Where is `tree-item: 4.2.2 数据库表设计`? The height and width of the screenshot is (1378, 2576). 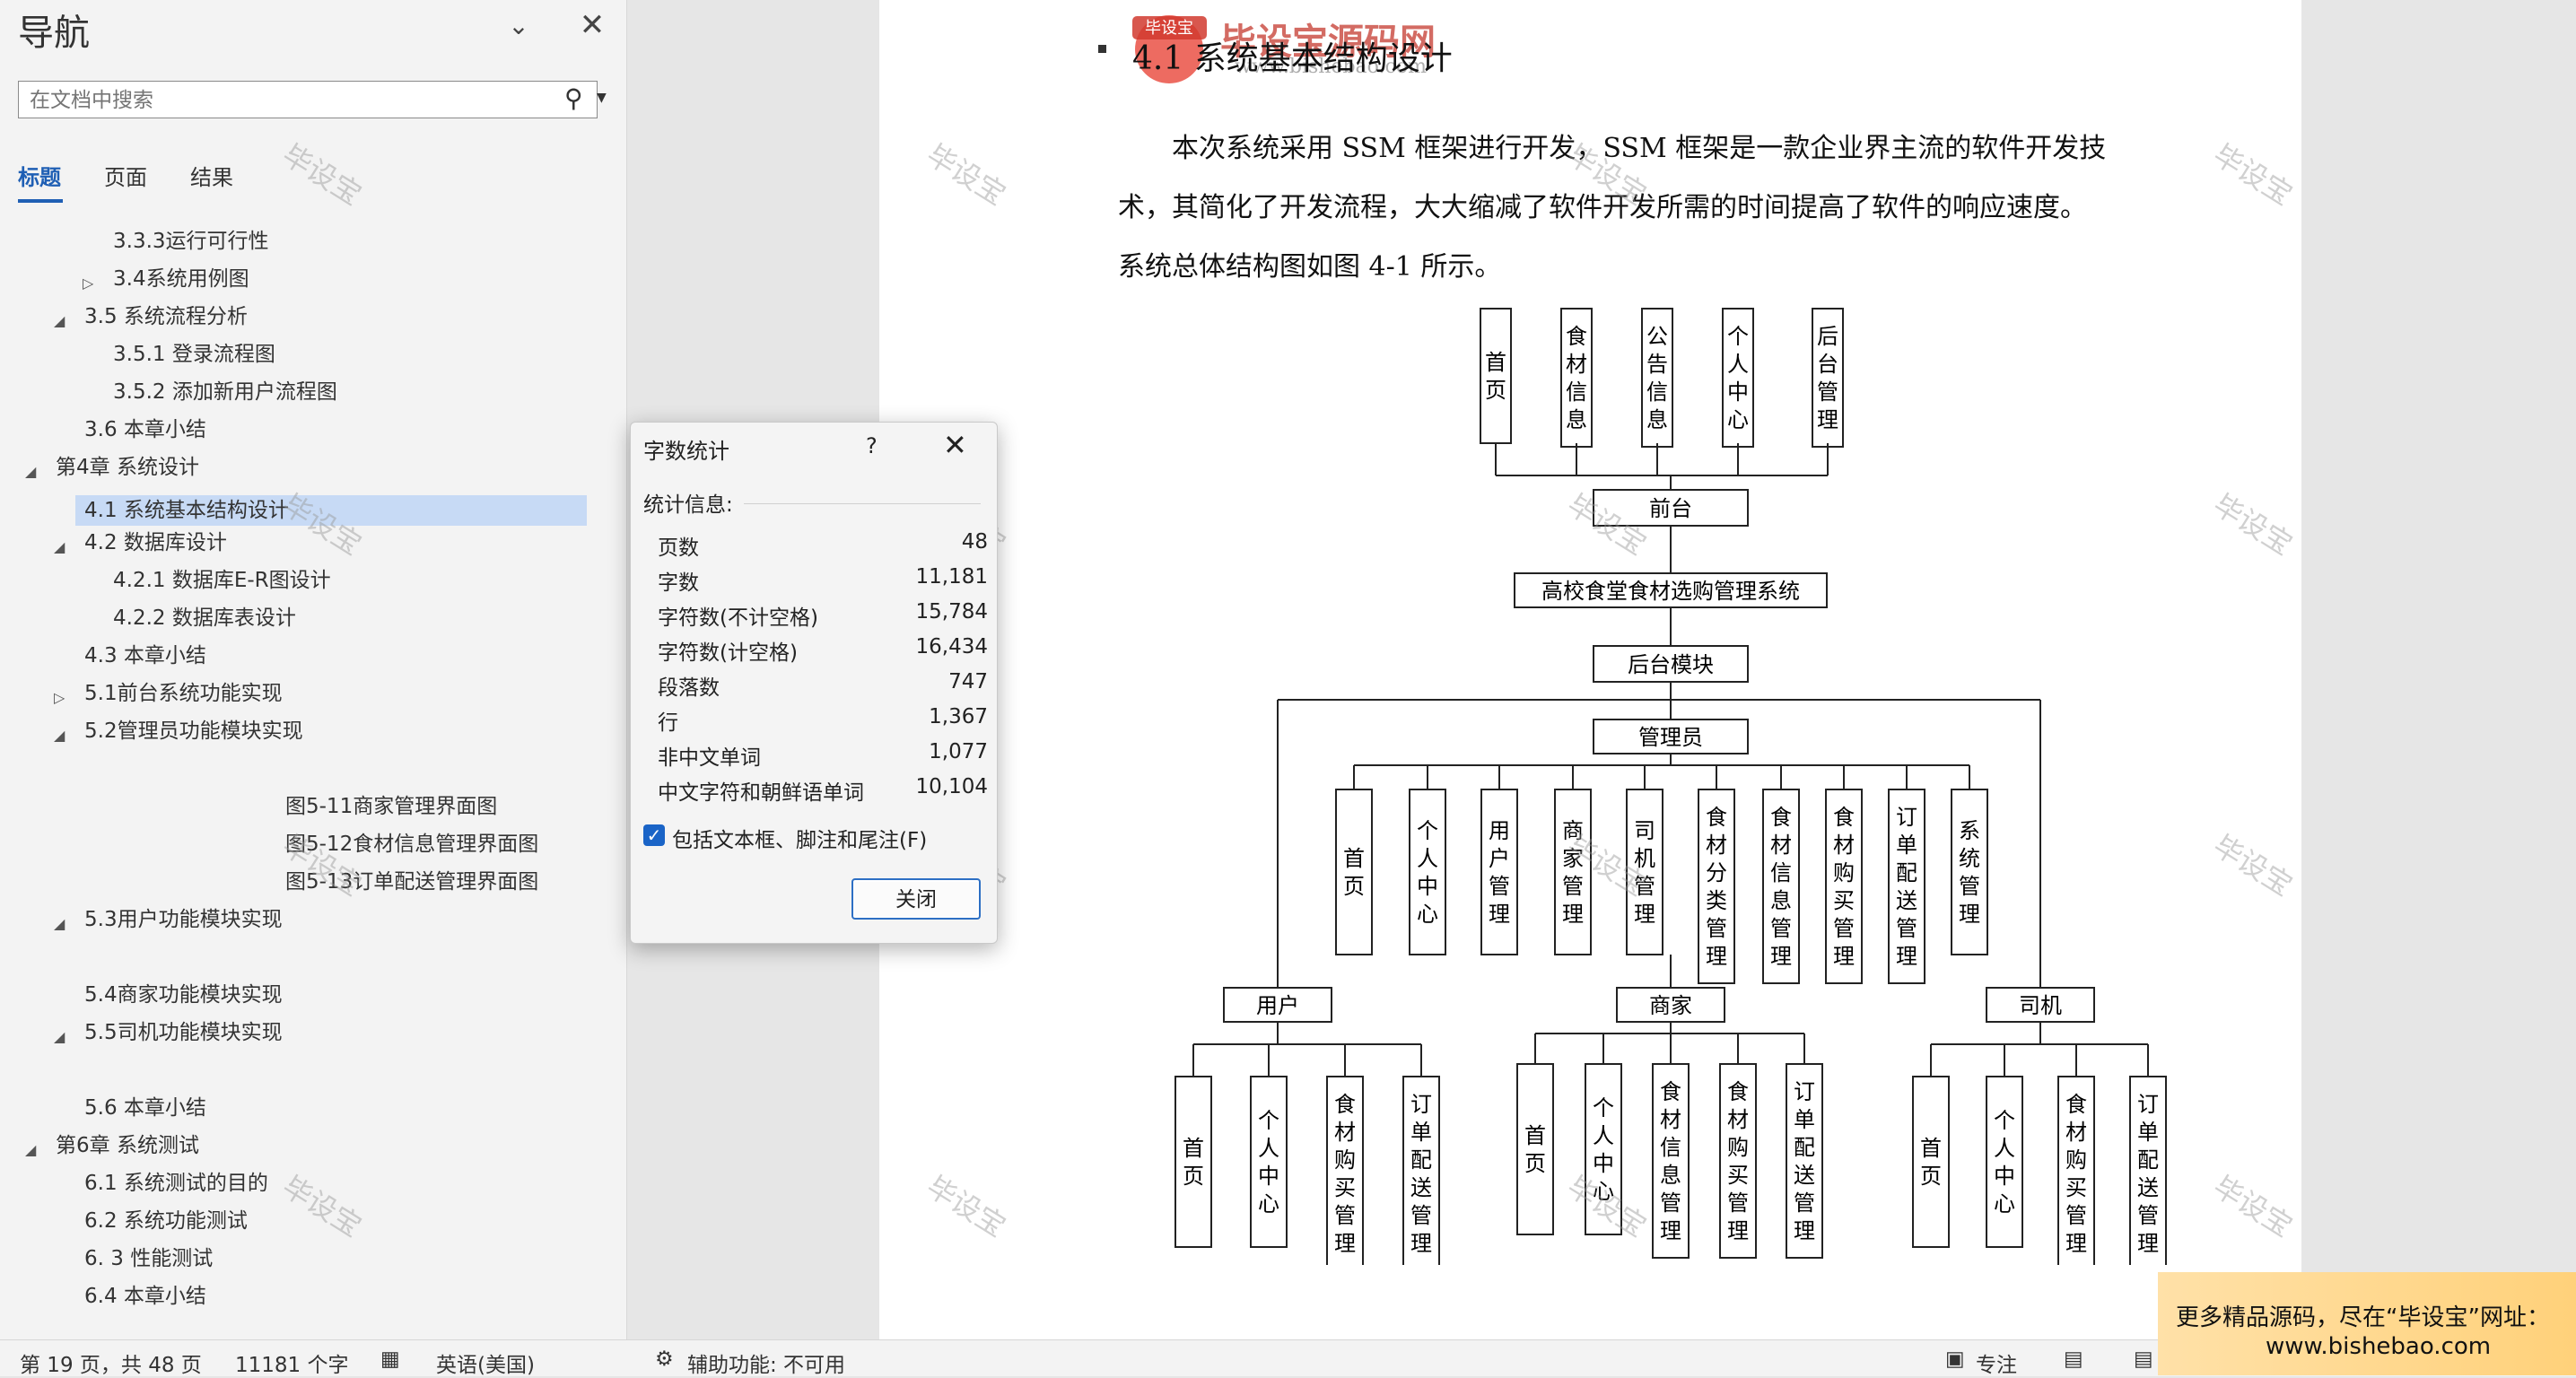
tree-item: 4.2.2 数据库表设计 is located at coordinates (205, 618).